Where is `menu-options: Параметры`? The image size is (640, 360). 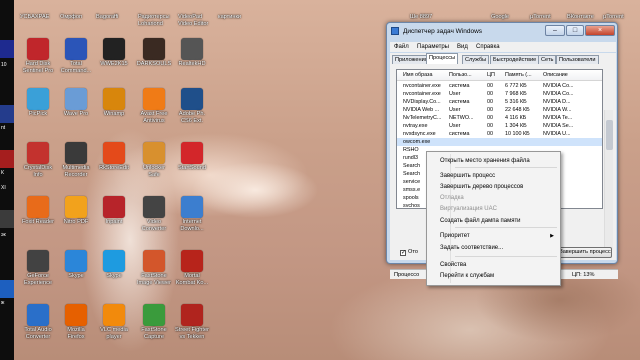 menu-options: Параметры is located at coordinates (433, 47).